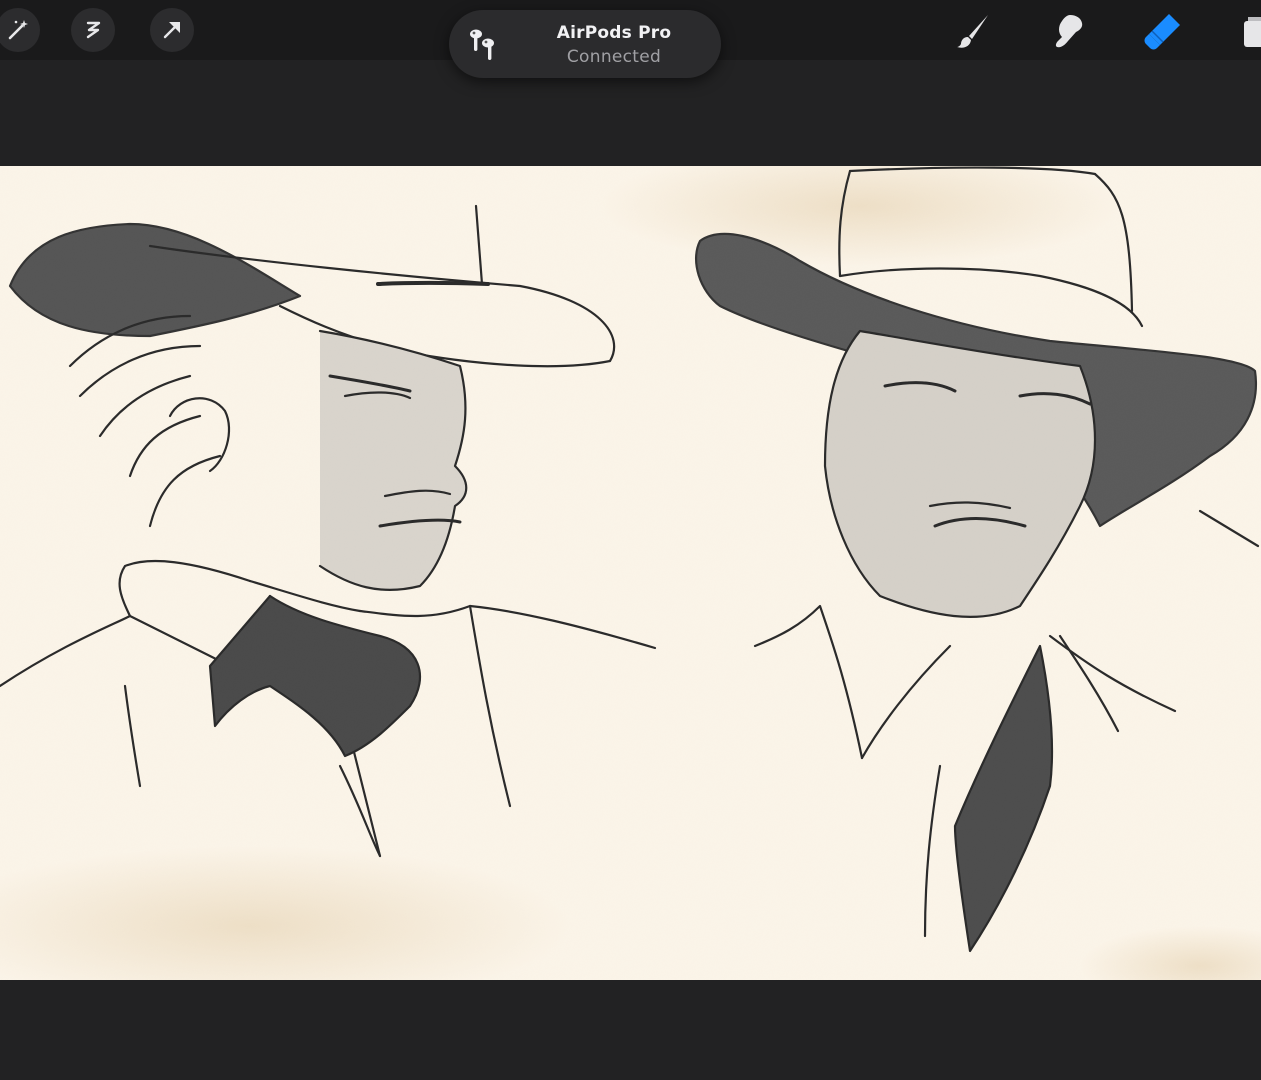 This screenshot has height=1080, width=1261. I want to click on selection-icon, so click(93, 30).